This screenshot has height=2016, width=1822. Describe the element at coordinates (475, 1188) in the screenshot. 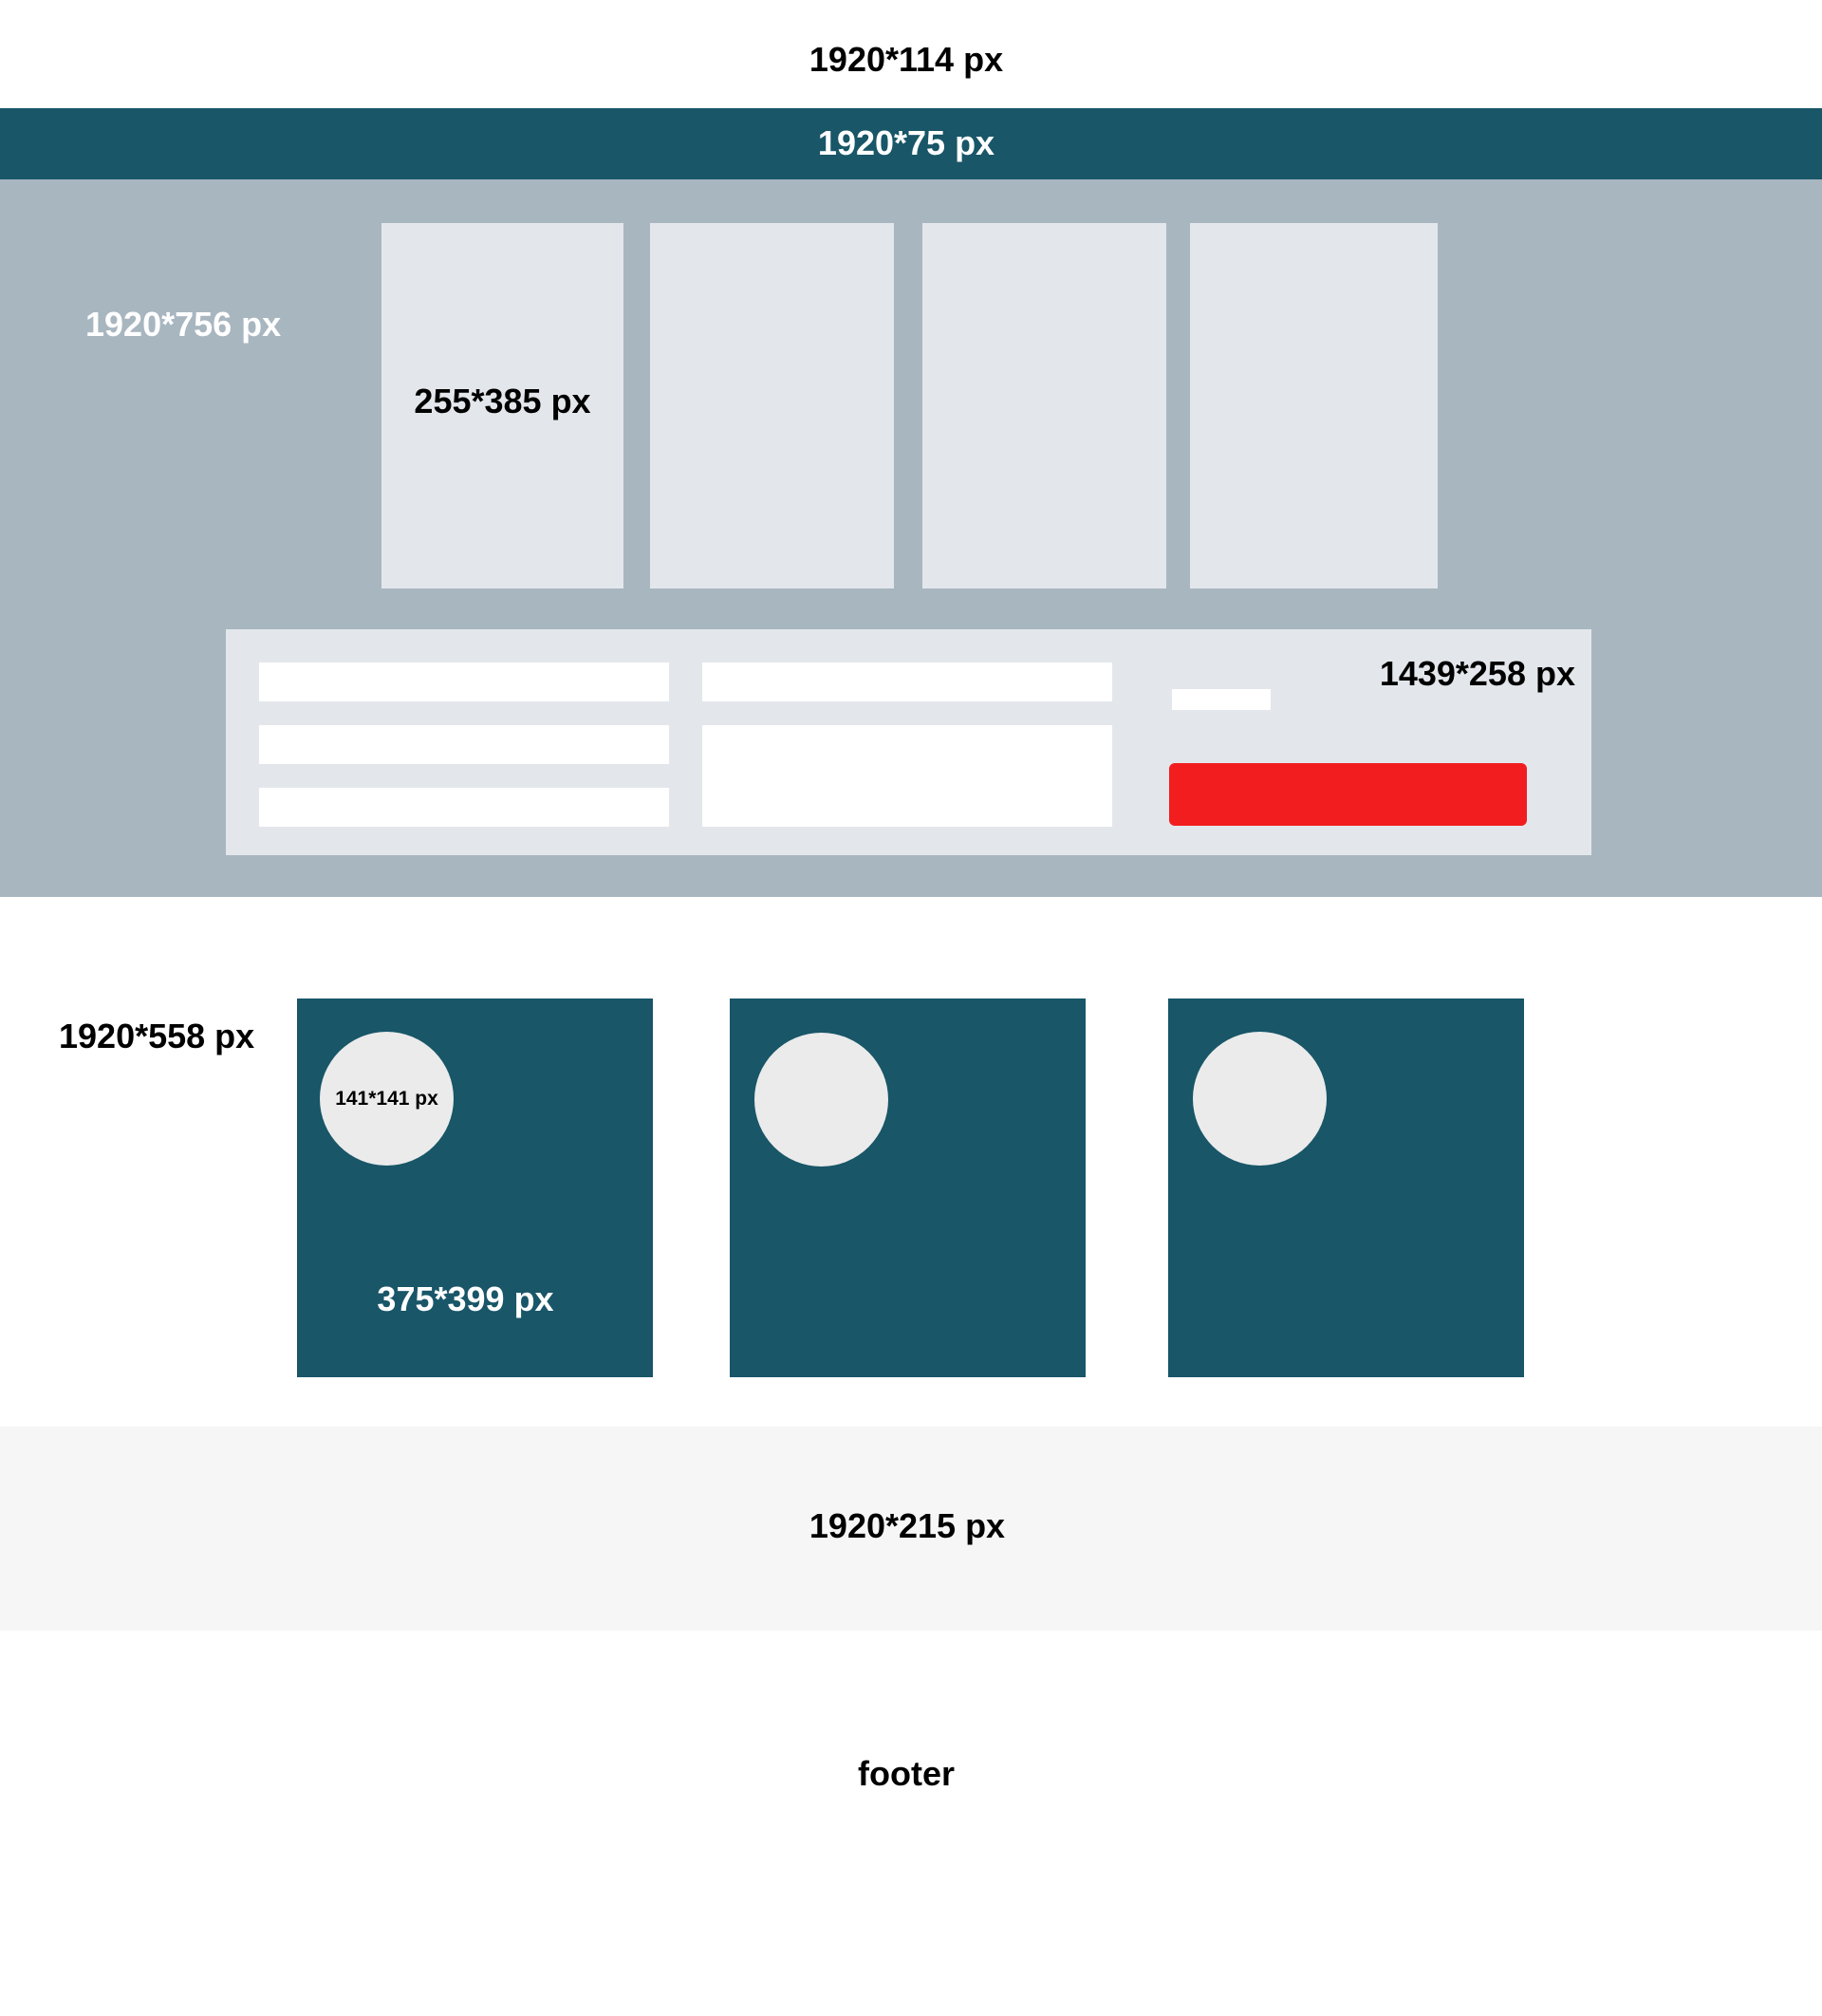

I see `feature-card: 141*141 px 375*399 px` at that location.